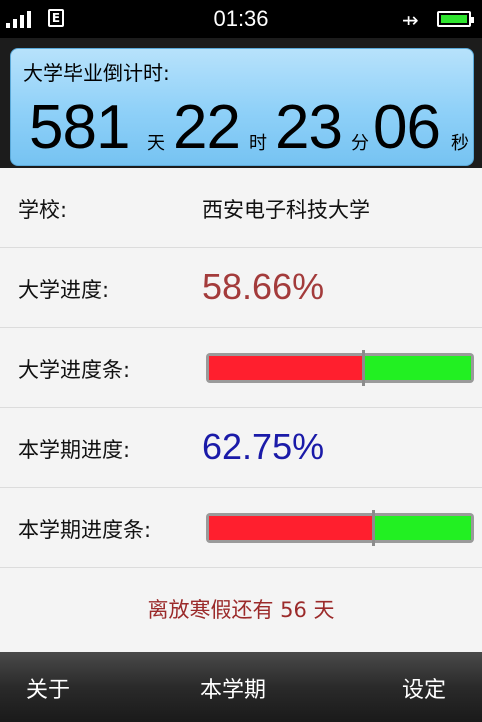  Describe the element at coordinates (85, 530) in the screenshot. I see `semester-bar-label: 本学期进度条:` at that location.